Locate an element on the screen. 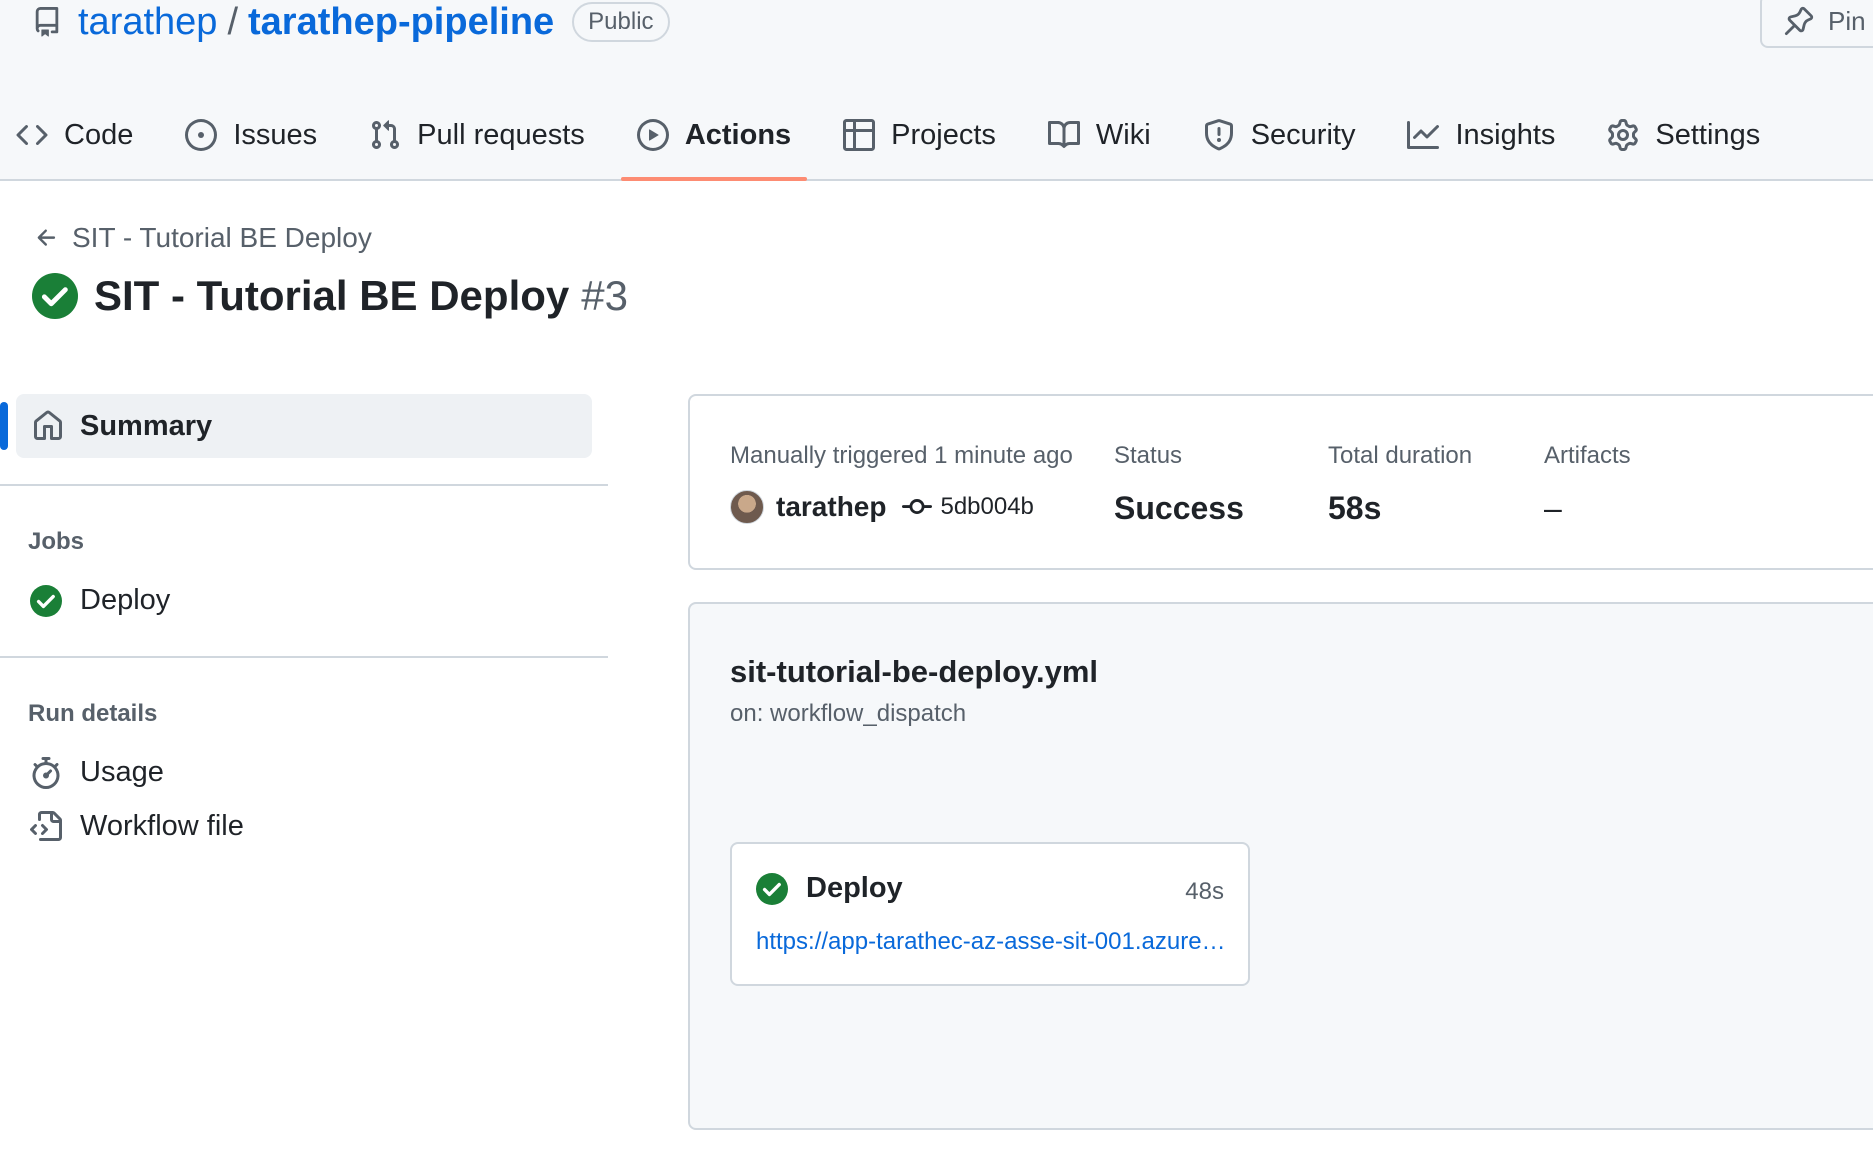 The image size is (1873, 1149). page-title: SIT - Tutorial BE Deploy #3 is located at coordinates (330, 296).